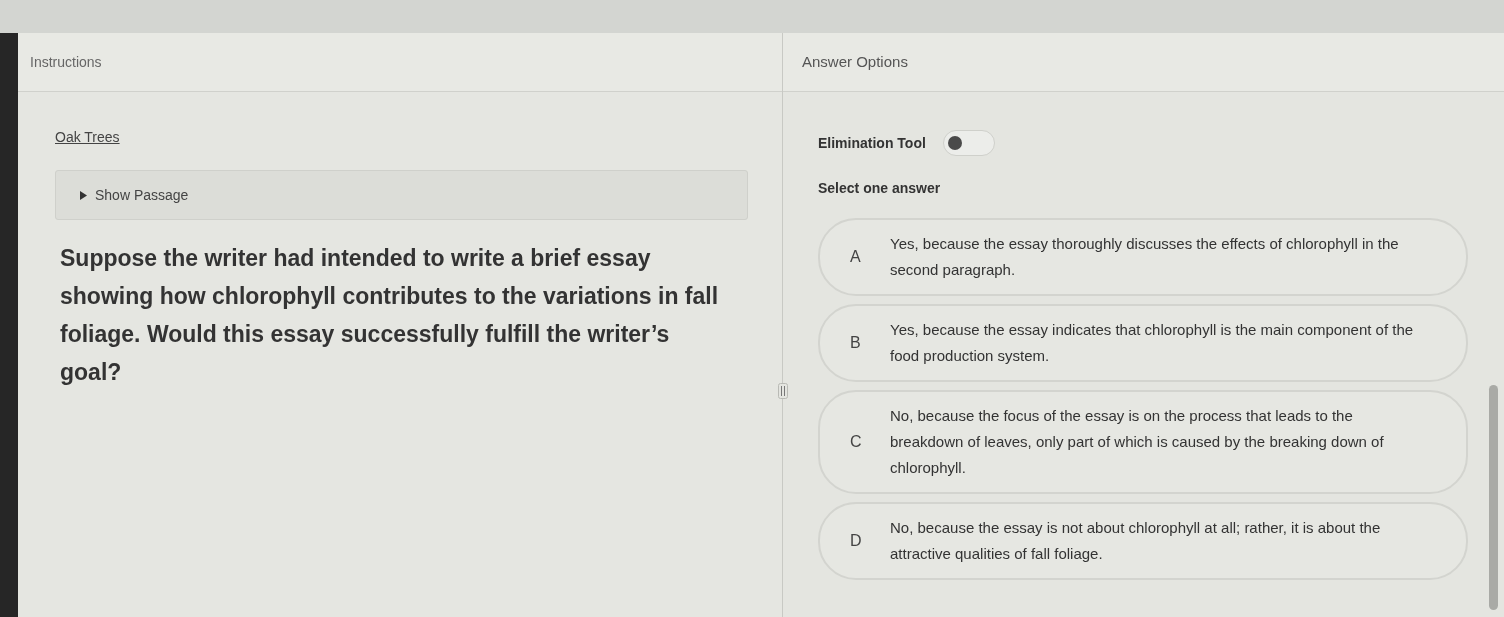  Describe the element at coordinates (87, 137) in the screenshot. I see `passage-title-link: Oak Trees` at that location.